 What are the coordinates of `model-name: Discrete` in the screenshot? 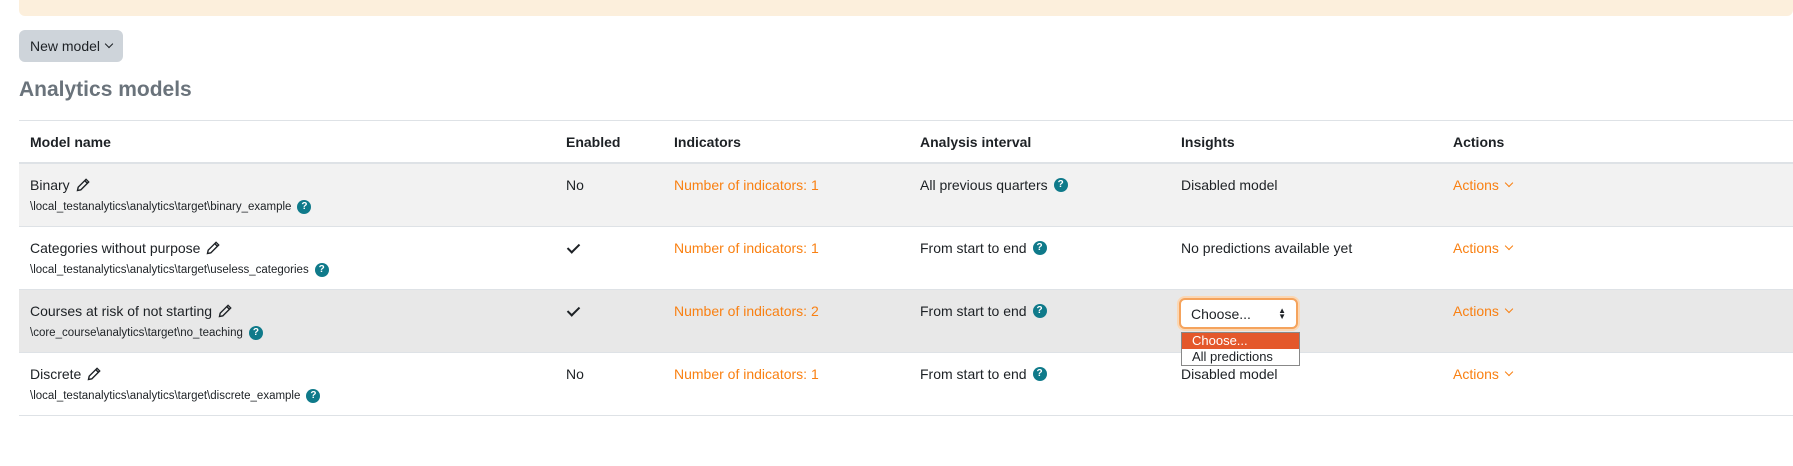 It's located at (56, 374).